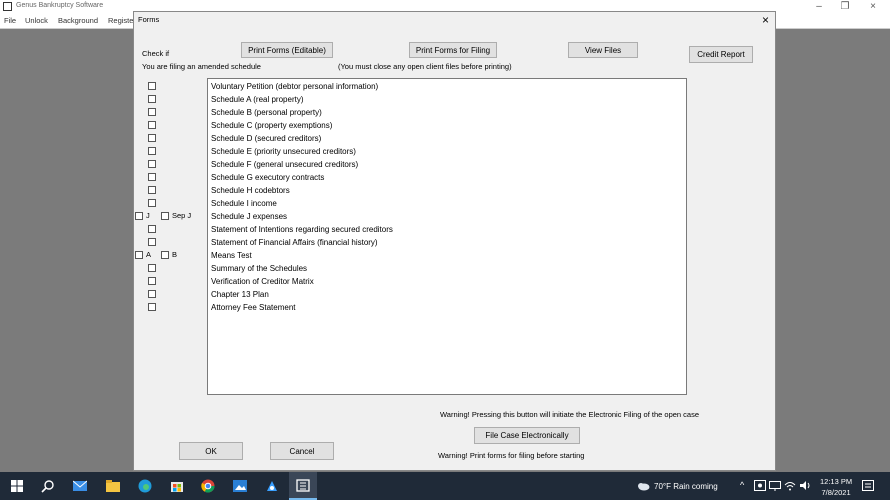  What do you see at coordinates (302, 451) in the screenshot?
I see `cancel-button: Cancel` at bounding box center [302, 451].